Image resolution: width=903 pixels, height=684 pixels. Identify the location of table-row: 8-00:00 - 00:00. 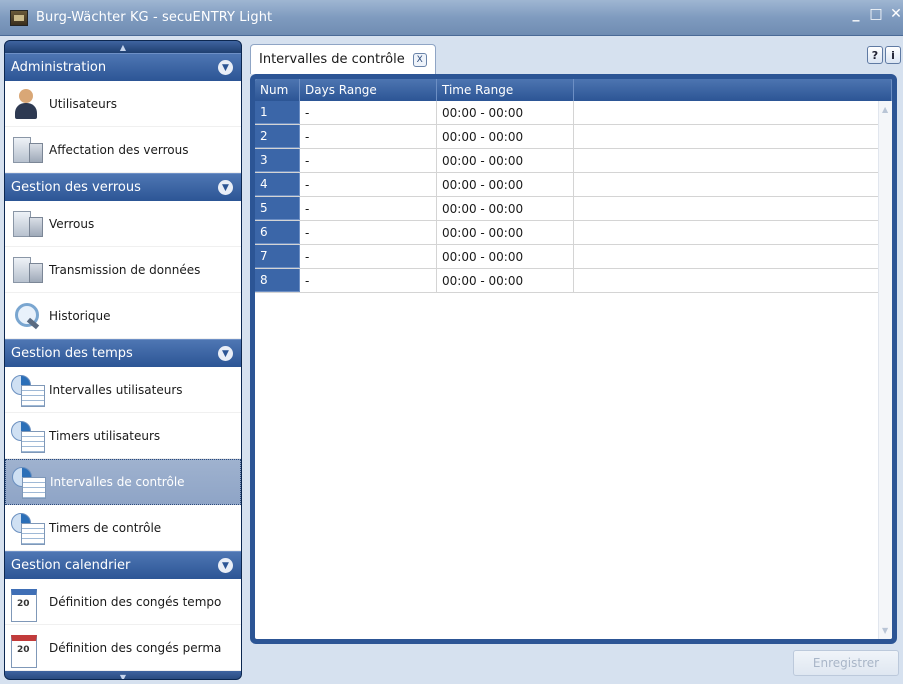
(573, 281).